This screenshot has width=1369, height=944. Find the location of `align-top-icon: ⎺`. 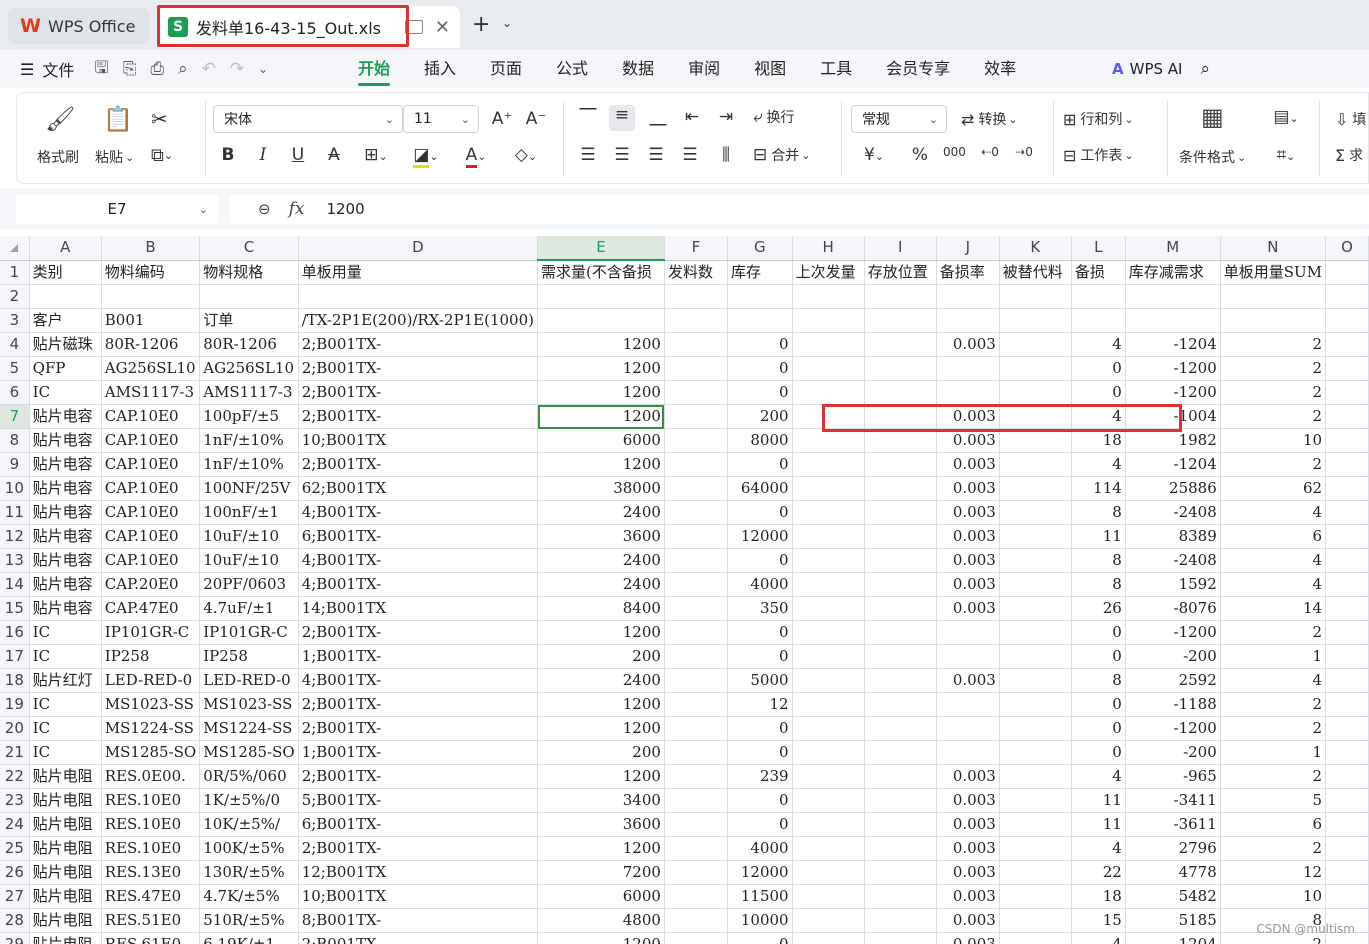

align-top-icon: ⎺ is located at coordinates (588, 117).